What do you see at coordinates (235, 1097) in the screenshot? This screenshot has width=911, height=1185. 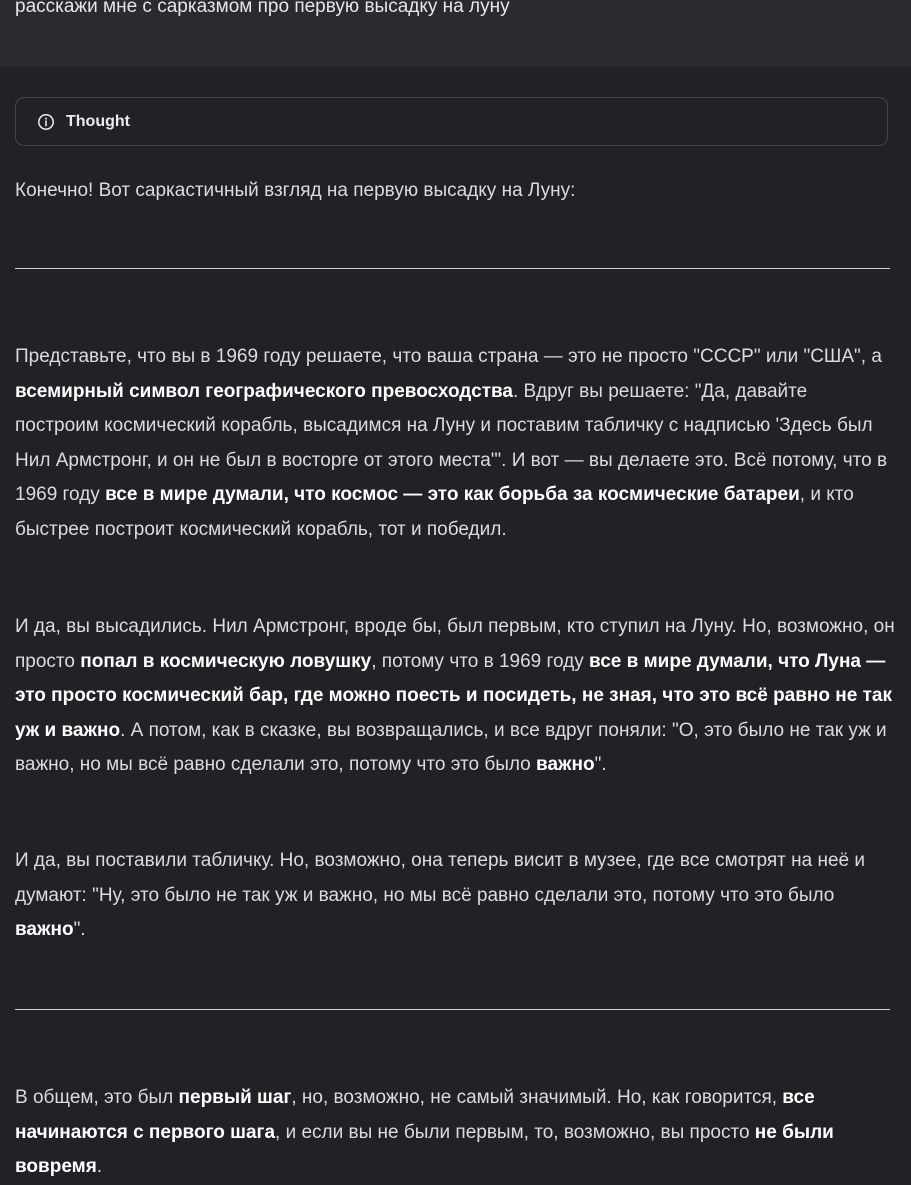 I see `bold-text: первый шаг` at bounding box center [235, 1097].